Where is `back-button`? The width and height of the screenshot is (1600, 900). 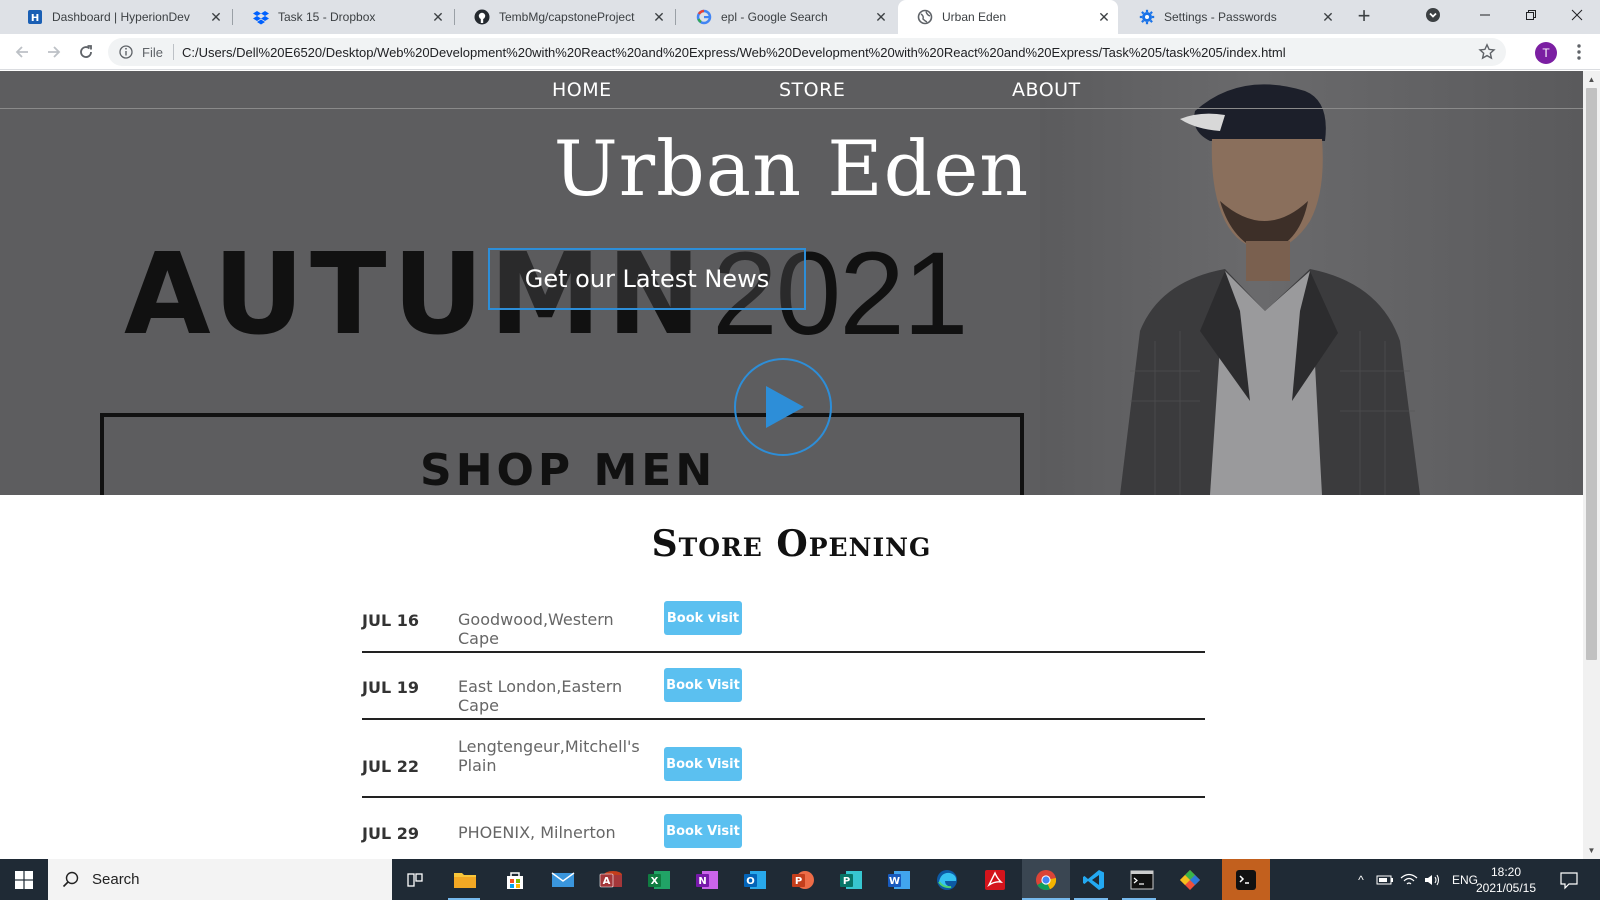 back-button is located at coordinates (22, 52).